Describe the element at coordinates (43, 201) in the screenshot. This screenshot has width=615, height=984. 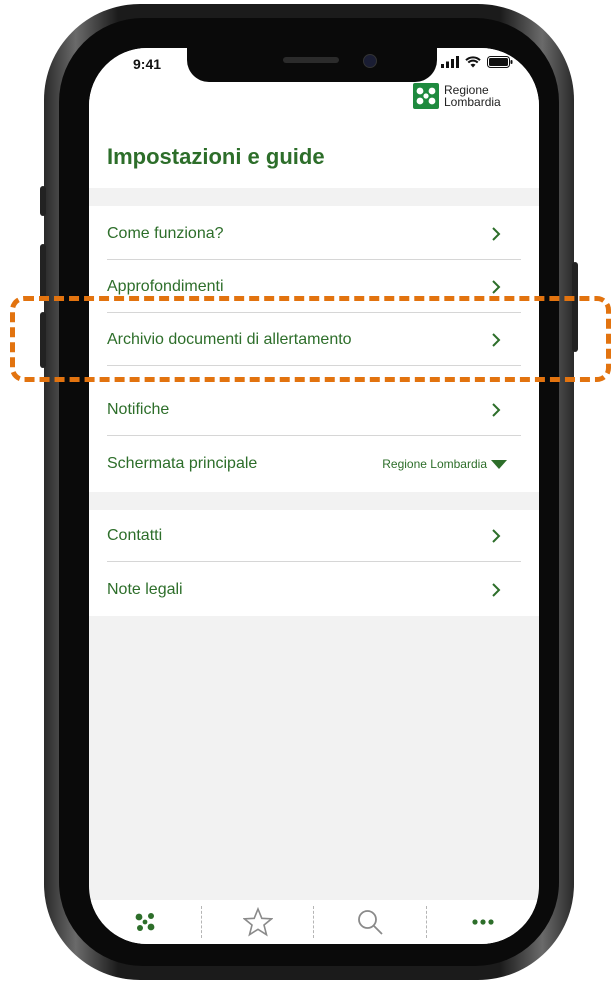
I see `mute-switch` at that location.